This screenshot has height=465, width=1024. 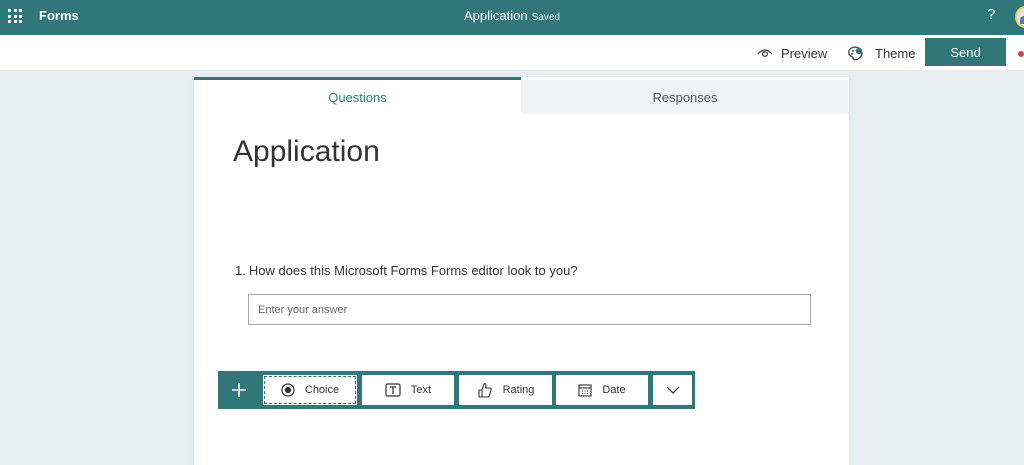 What do you see at coordinates (393, 390) in the screenshot?
I see `text-box-icon` at bounding box center [393, 390].